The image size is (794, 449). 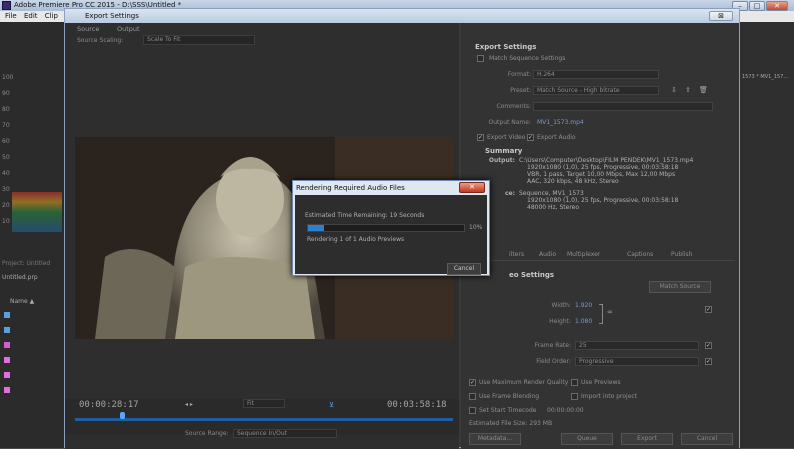 I want to click on menu-file: File, so click(x=11, y=16).